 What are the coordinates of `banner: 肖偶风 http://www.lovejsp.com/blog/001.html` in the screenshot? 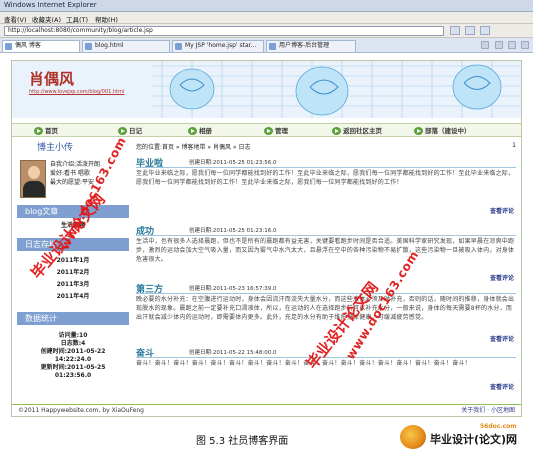 It's located at (266, 89).